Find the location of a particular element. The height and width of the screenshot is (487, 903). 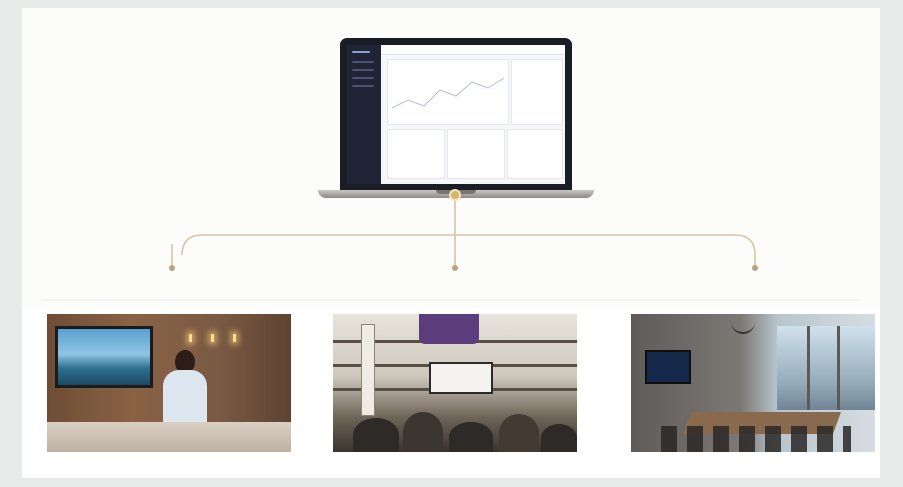

photo-restaurant is located at coordinates (455, 383).